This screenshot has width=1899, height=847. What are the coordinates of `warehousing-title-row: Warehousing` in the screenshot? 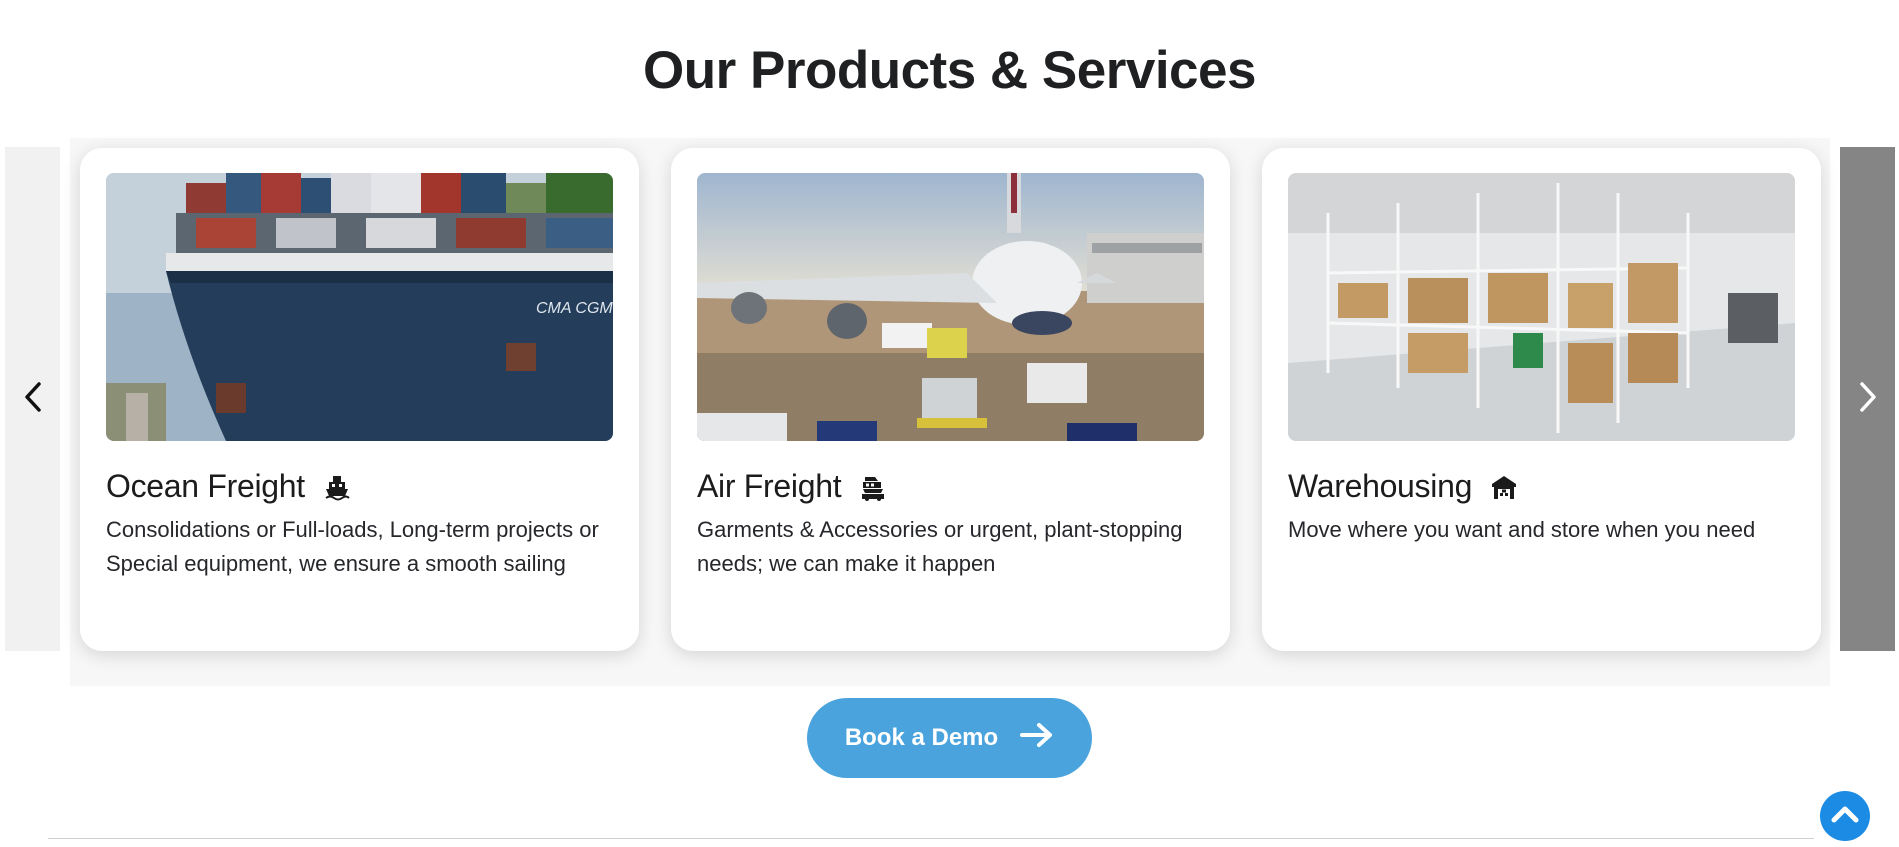 It's located at (1403, 486).